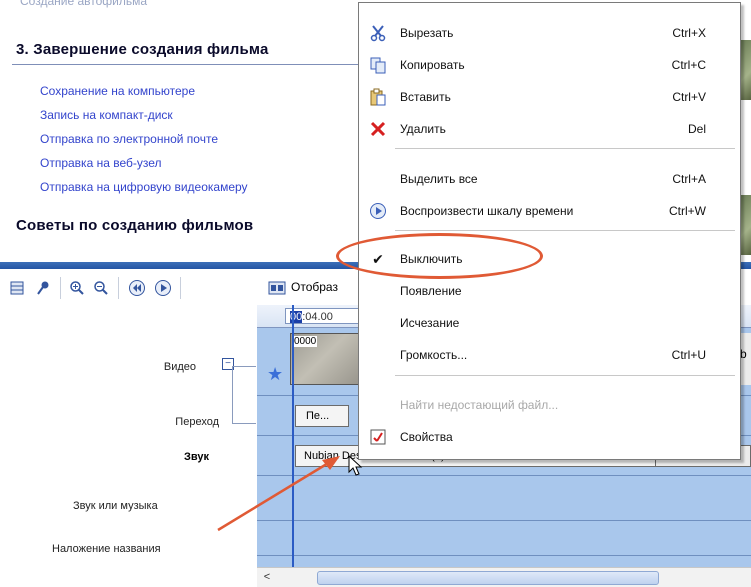 The width and height of the screenshot is (751, 587). Describe the element at coordinates (278, 494) in the screenshot. I see `annotation-arrow` at that location.